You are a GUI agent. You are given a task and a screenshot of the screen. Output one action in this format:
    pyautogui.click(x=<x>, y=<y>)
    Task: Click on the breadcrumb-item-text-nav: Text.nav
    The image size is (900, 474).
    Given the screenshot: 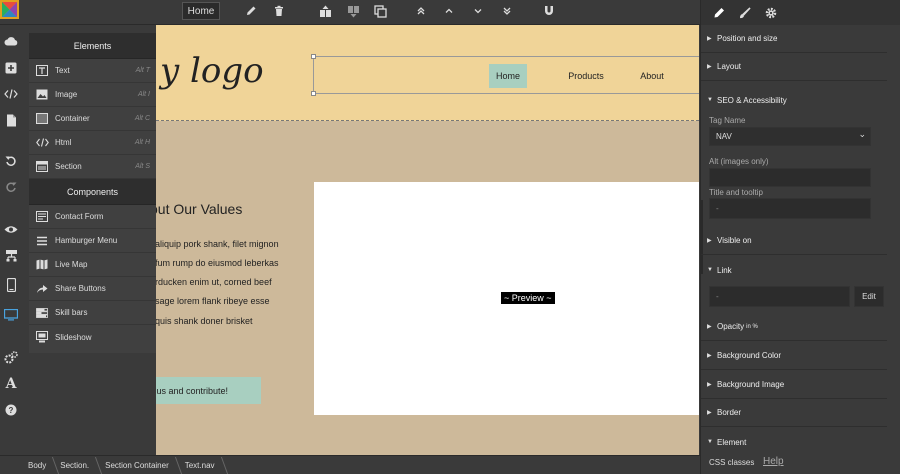 What is the action you would take?
    pyautogui.click(x=204, y=465)
    